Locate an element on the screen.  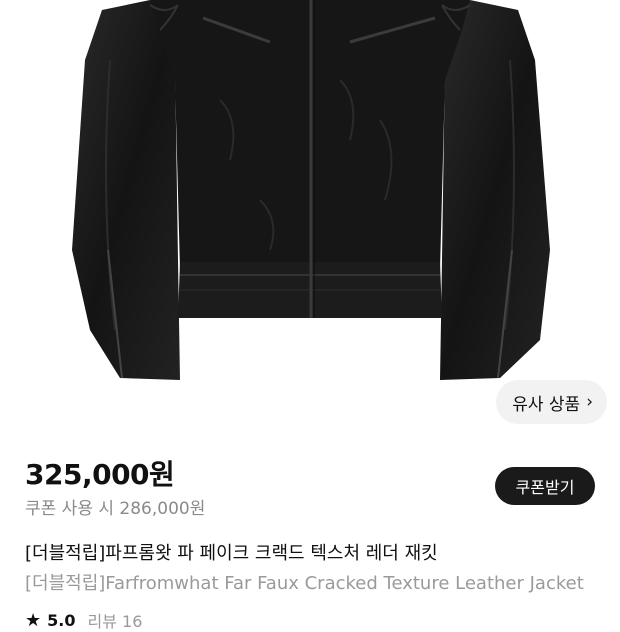
chevron-right-icon: › is located at coordinates (589, 401).